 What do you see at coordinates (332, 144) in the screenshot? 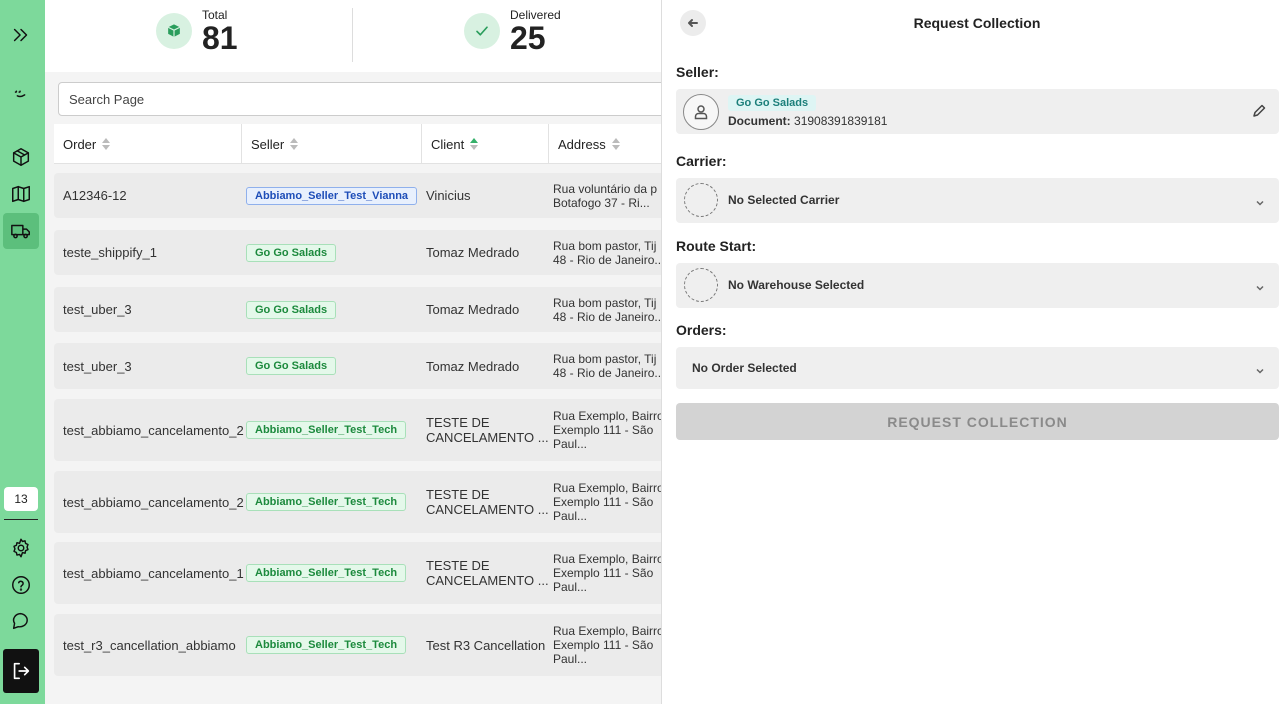
I see `column-header-seller: Seller` at bounding box center [332, 144].